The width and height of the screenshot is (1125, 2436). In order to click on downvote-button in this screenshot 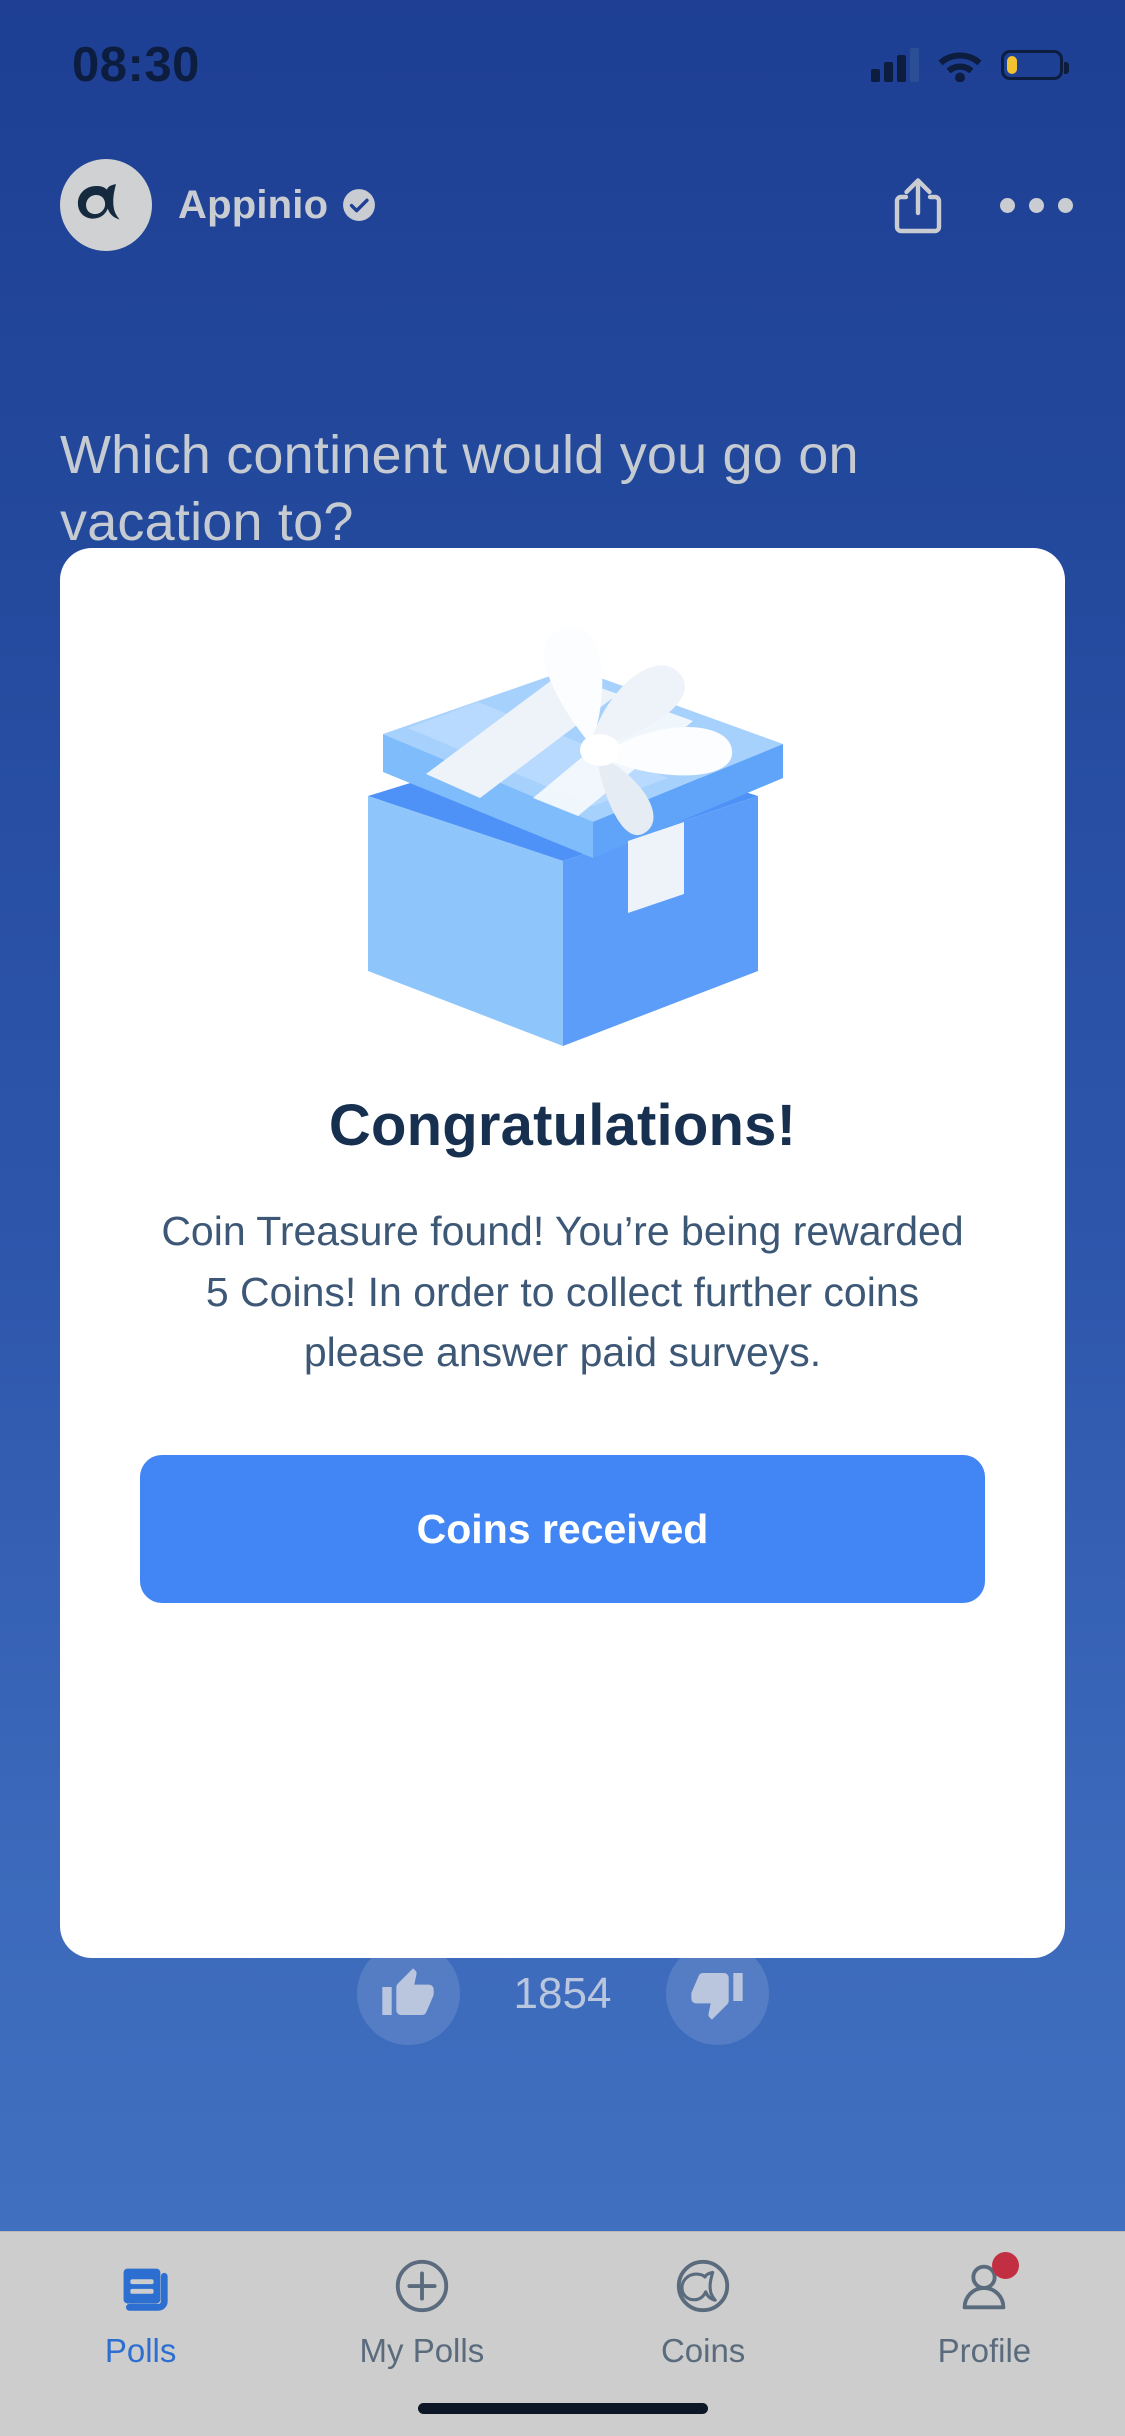, I will do `click(717, 1993)`.